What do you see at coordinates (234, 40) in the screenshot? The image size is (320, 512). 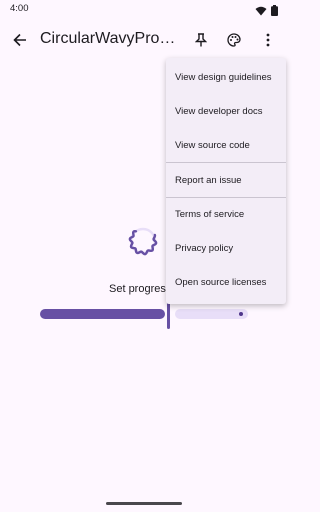 I see `palette-icon` at bounding box center [234, 40].